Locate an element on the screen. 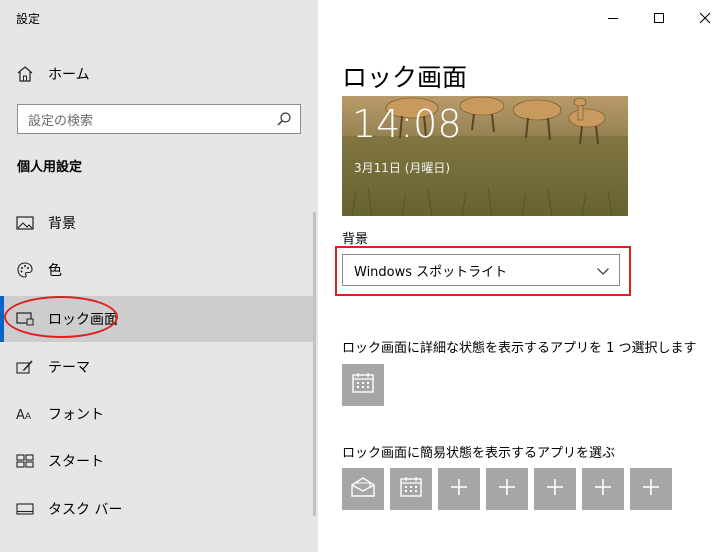  search-placeholder: 設定の検索 is located at coordinates (61, 121).